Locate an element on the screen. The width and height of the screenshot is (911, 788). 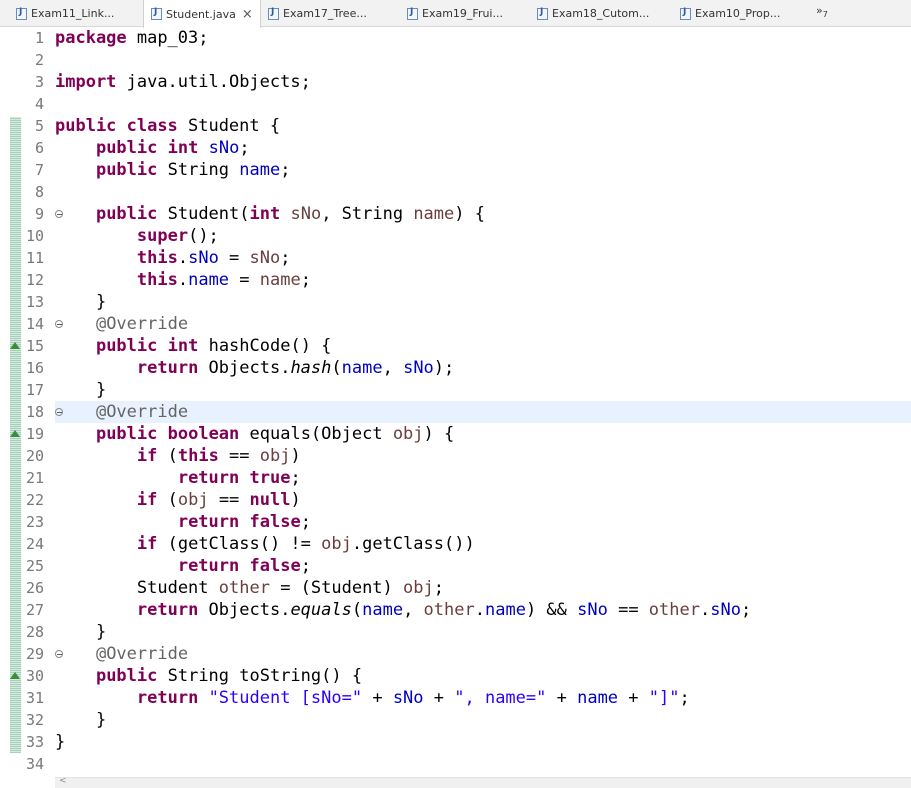
code-token: package is located at coordinates (91, 38).